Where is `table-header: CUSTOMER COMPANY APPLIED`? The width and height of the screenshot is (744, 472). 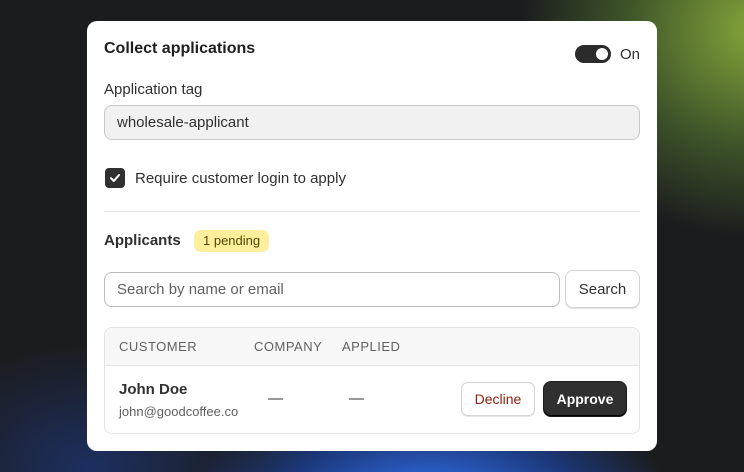
table-header: CUSTOMER COMPANY APPLIED is located at coordinates (372, 347).